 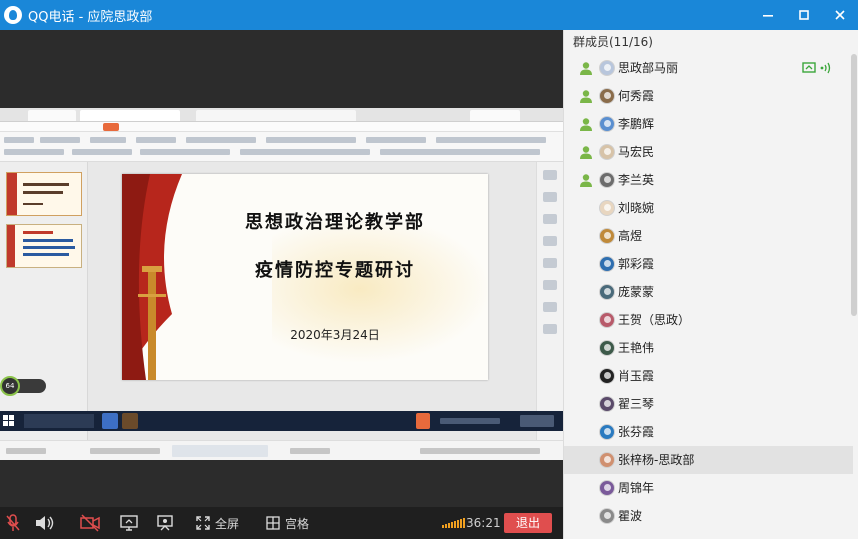 What do you see at coordinates (708, 152) in the screenshot?
I see `member-row: 马宏民` at bounding box center [708, 152].